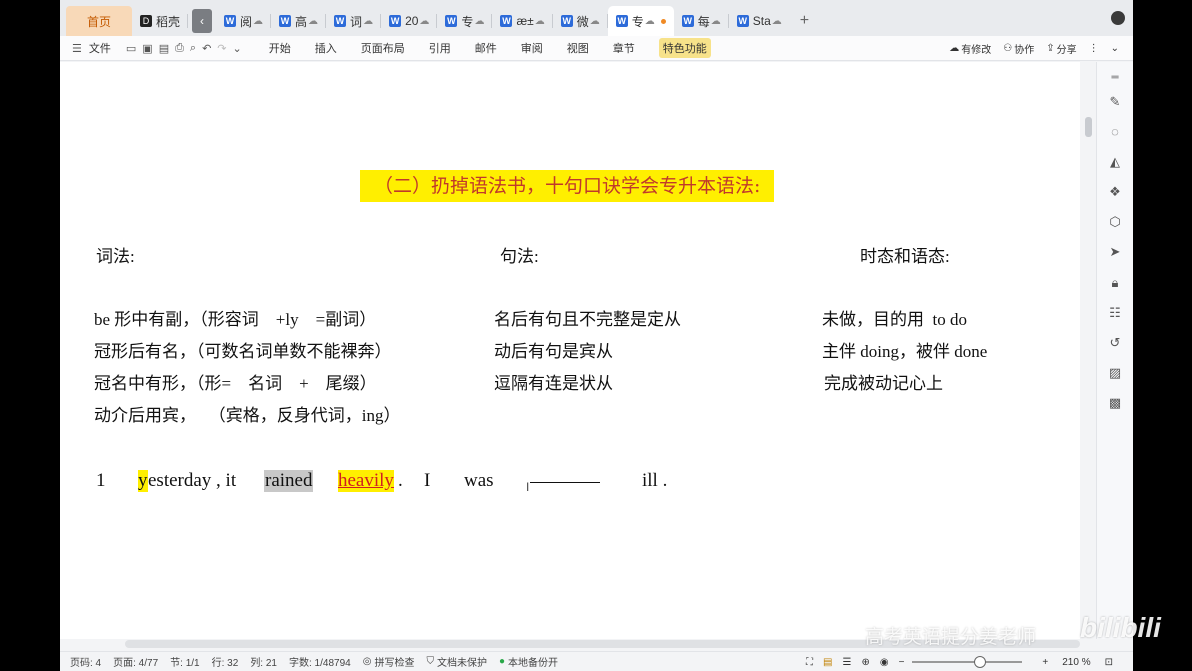 The width and height of the screenshot is (1192, 671). I want to click on tab-doc-1: W 阅 ☁, so click(244, 21).